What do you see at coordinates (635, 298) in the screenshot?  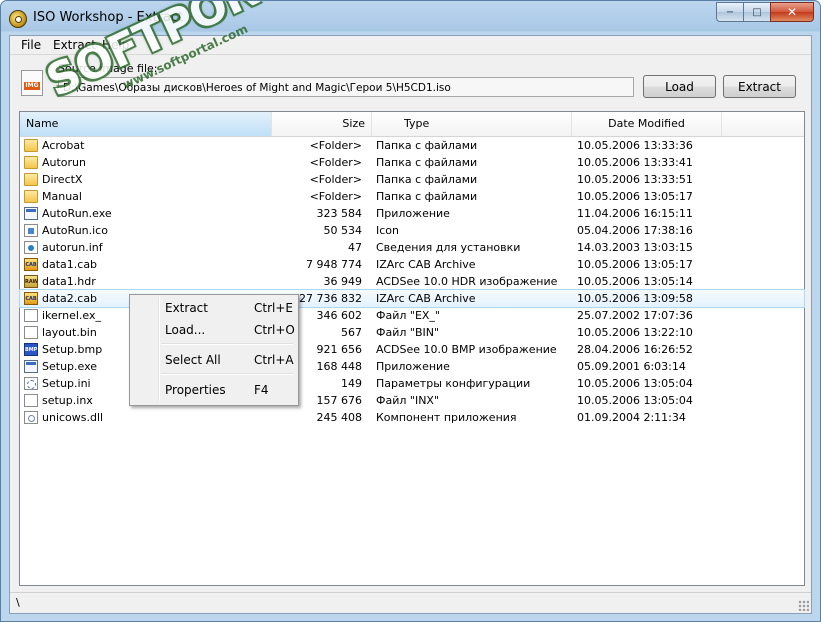 I see `cell-date: 10.05.2006 13:09:58` at bounding box center [635, 298].